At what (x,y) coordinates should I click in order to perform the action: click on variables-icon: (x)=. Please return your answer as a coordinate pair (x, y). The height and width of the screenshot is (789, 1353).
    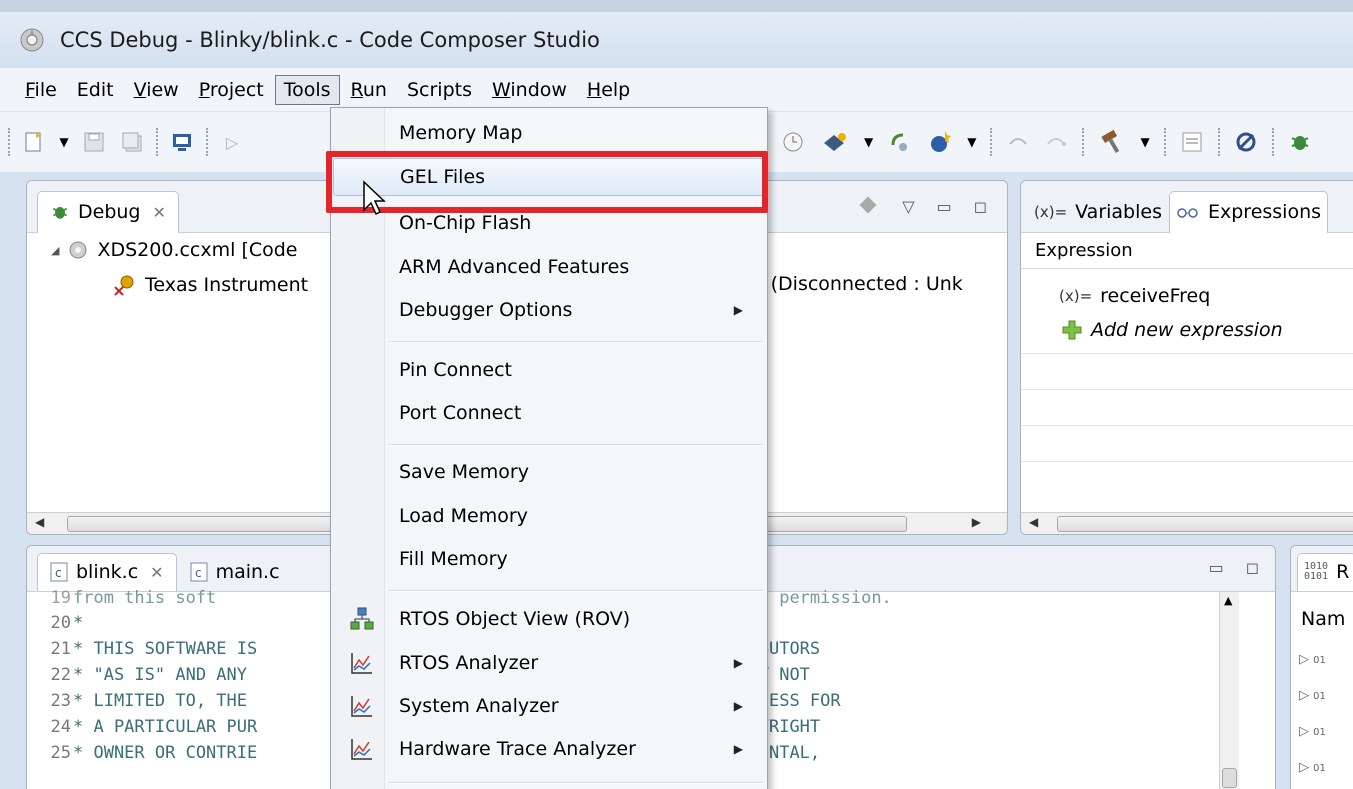
    Looking at the image, I should click on (1051, 212).